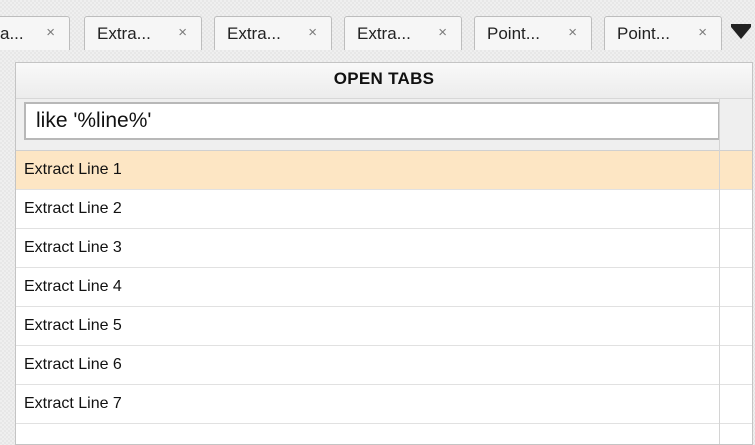  I want to click on tab-3: Extra... ×, so click(273, 33).